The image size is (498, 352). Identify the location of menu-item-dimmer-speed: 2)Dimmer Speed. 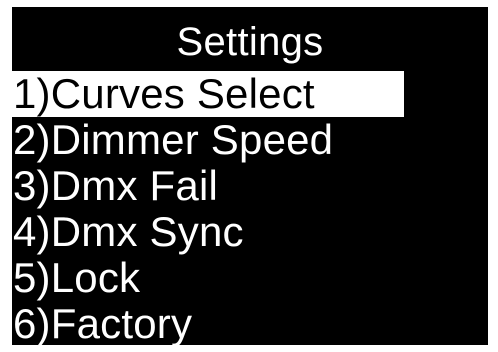
(250, 140).